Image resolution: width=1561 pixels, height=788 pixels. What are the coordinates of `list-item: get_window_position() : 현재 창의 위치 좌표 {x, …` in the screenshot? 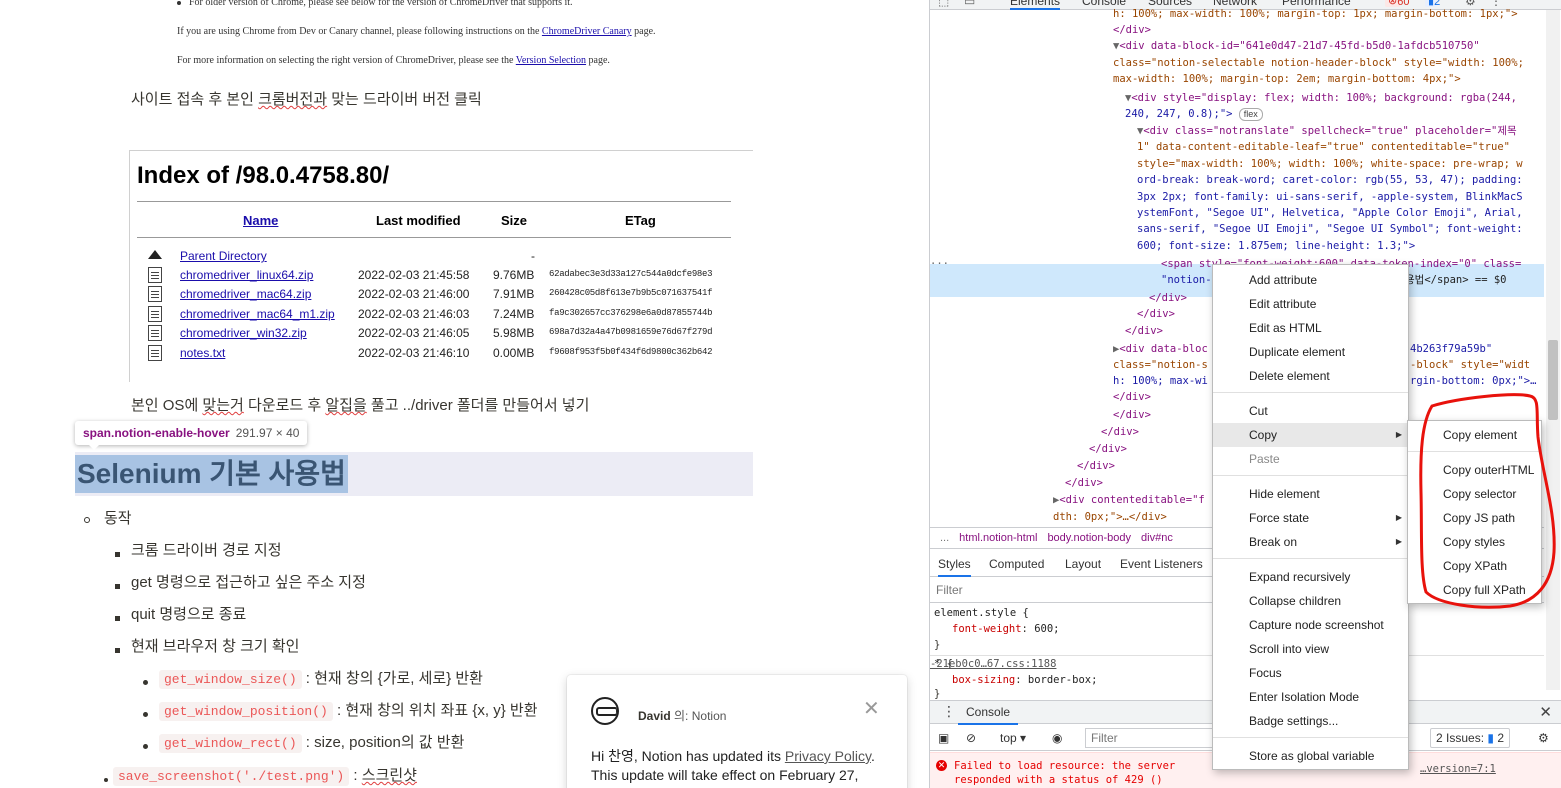 It's located at (340, 710).